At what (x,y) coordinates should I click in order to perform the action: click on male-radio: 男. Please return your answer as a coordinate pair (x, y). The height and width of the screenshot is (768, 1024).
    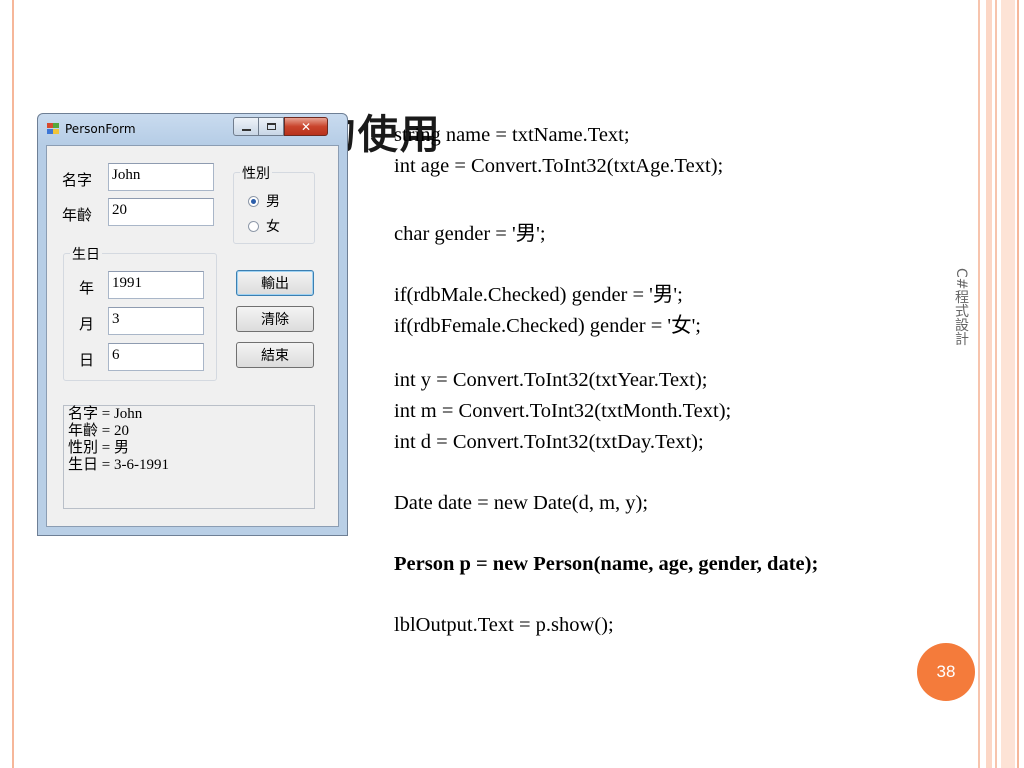
    Looking at the image, I should click on (264, 201).